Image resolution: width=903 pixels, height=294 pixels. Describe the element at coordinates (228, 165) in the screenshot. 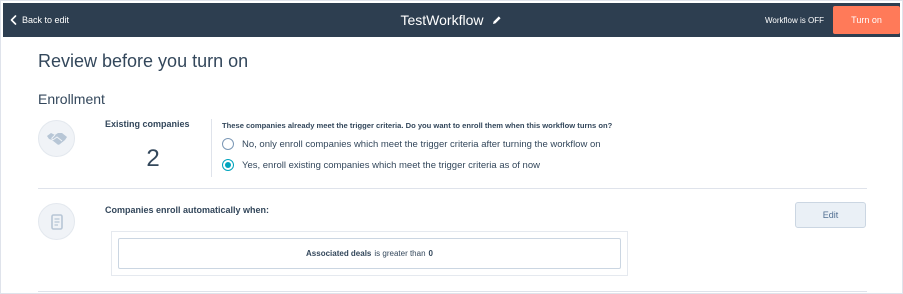

I see `radio-button-checked` at that location.